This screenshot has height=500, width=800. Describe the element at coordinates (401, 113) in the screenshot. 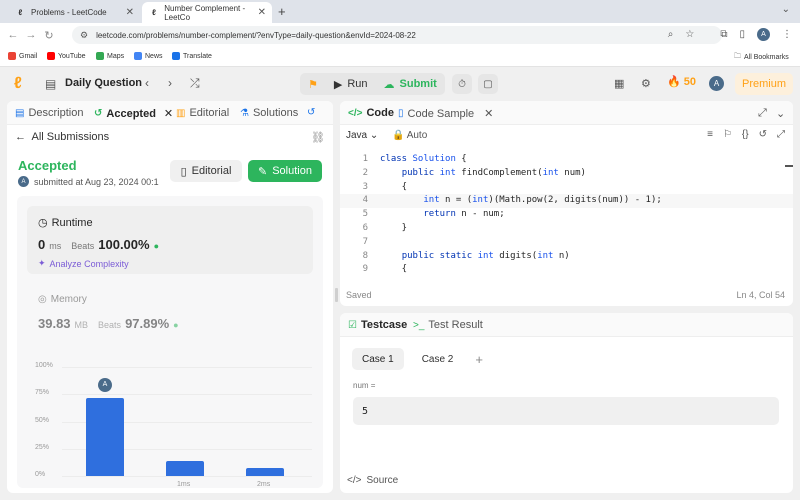

I see `file-icon: ▯` at that location.